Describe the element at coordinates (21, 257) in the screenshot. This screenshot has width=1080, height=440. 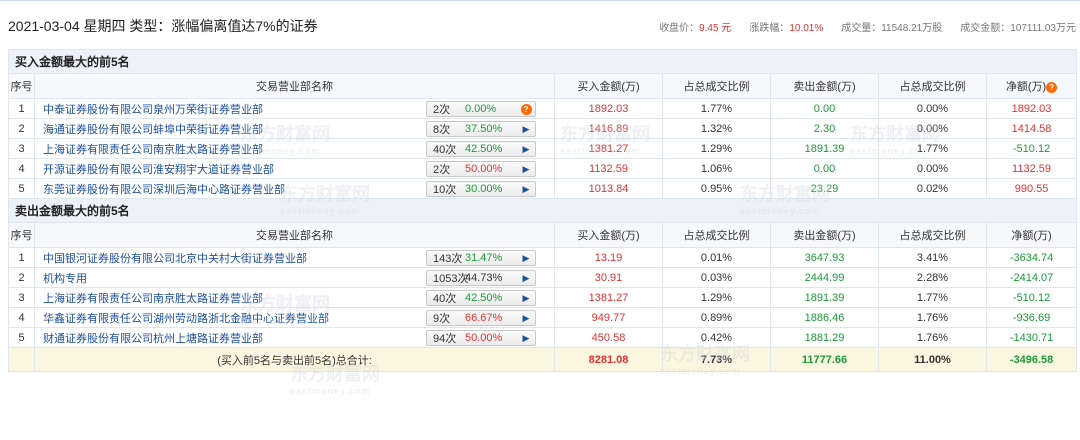
I see `row-index: 1` at that location.